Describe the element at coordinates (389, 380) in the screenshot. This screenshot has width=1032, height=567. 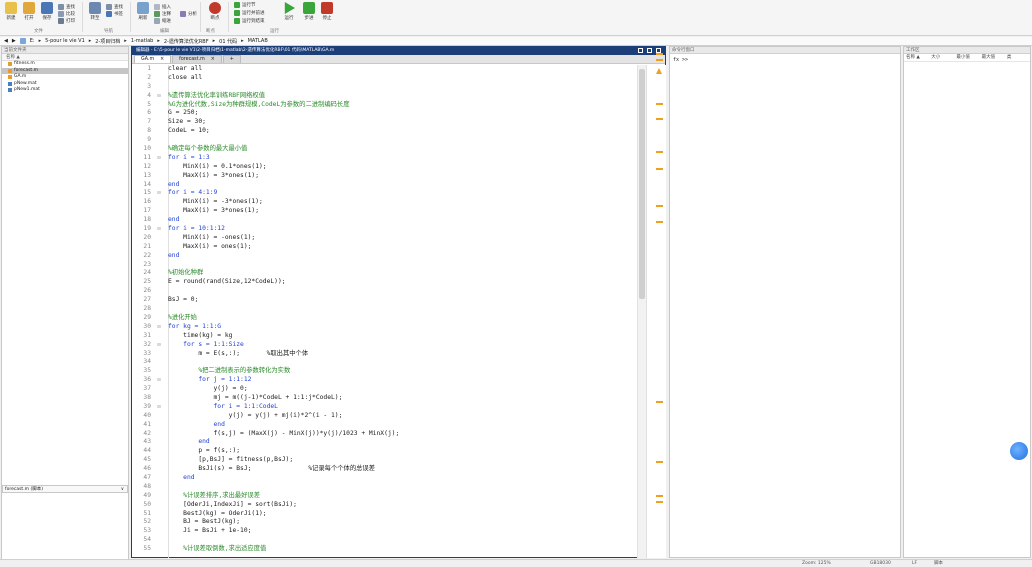
I see `code-line: 36 ⊟ for j = 1:1:12` at that location.